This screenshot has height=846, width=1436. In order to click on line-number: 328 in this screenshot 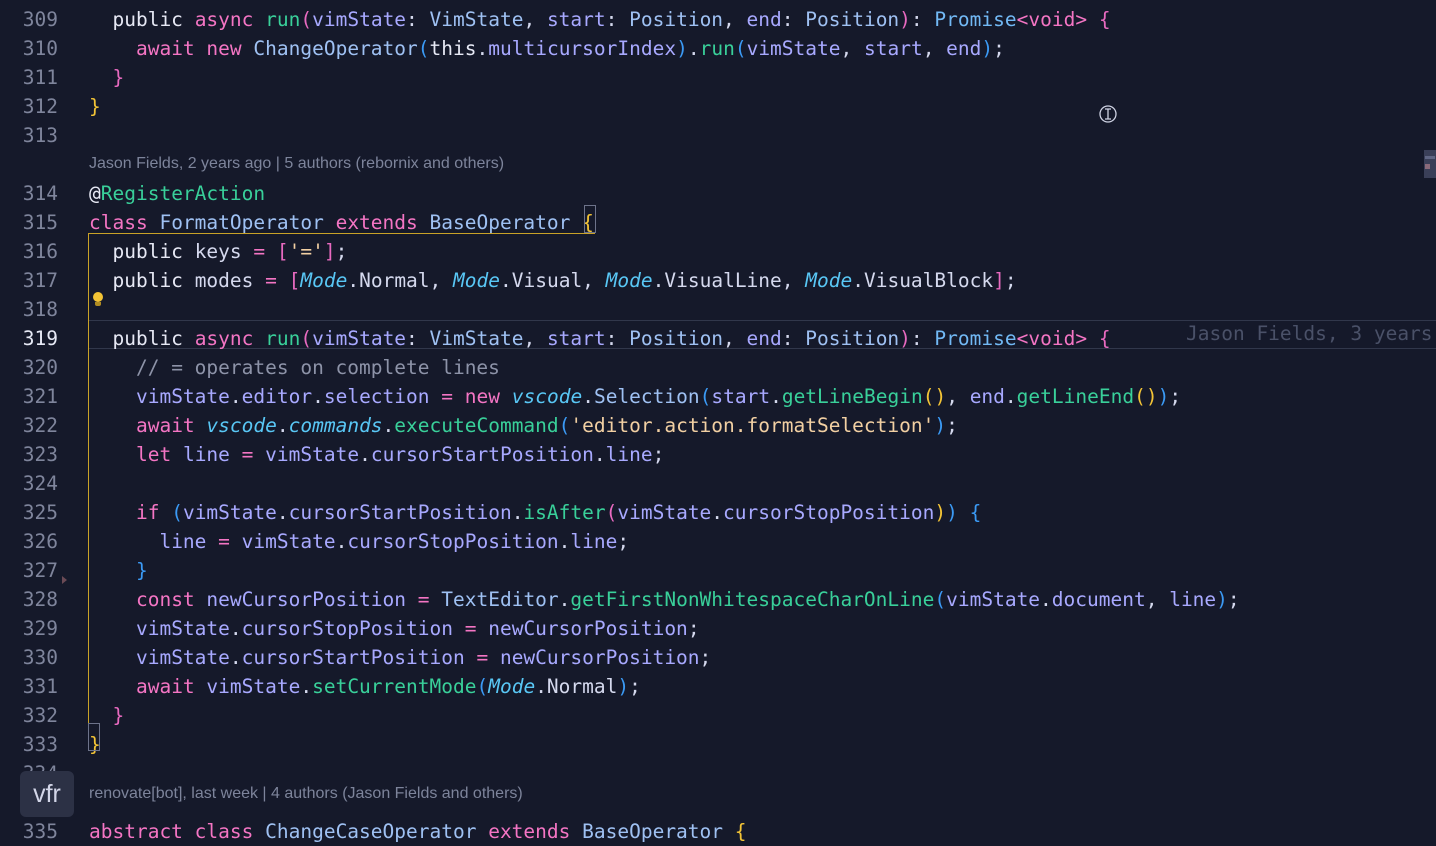, I will do `click(40, 599)`.